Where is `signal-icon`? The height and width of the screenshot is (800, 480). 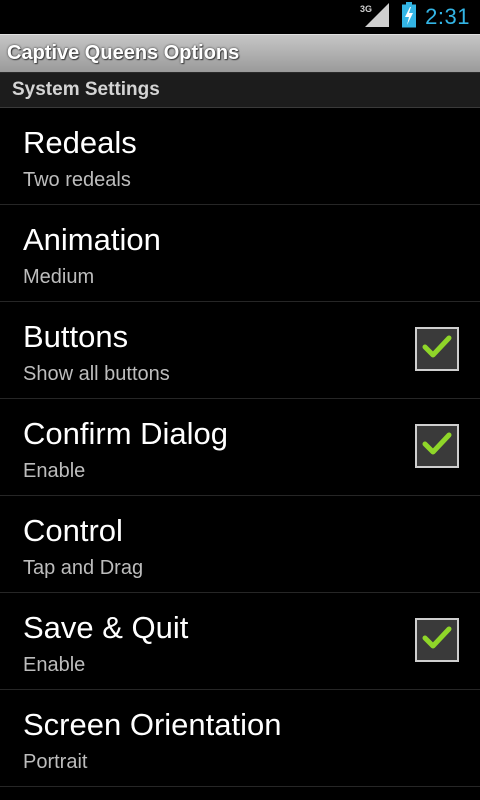 signal-icon is located at coordinates (377, 17).